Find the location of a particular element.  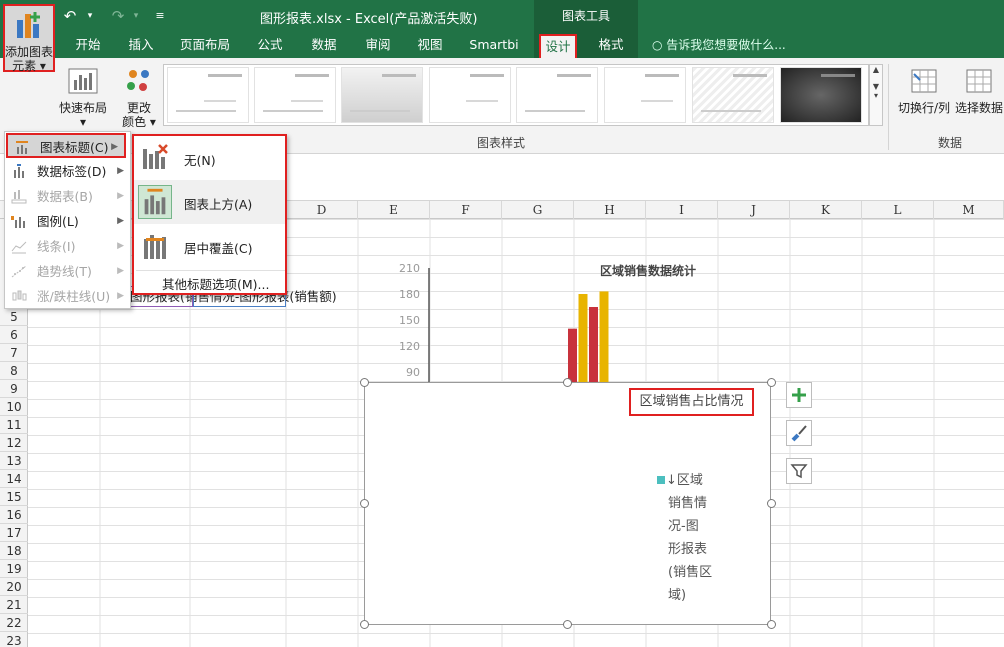

row-header: 6 is located at coordinates (14, 335).